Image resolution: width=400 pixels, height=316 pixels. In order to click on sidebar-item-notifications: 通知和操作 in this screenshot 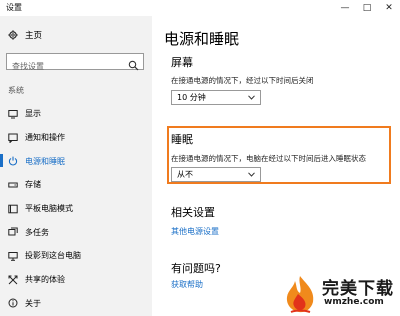, I will do `click(76, 138)`.